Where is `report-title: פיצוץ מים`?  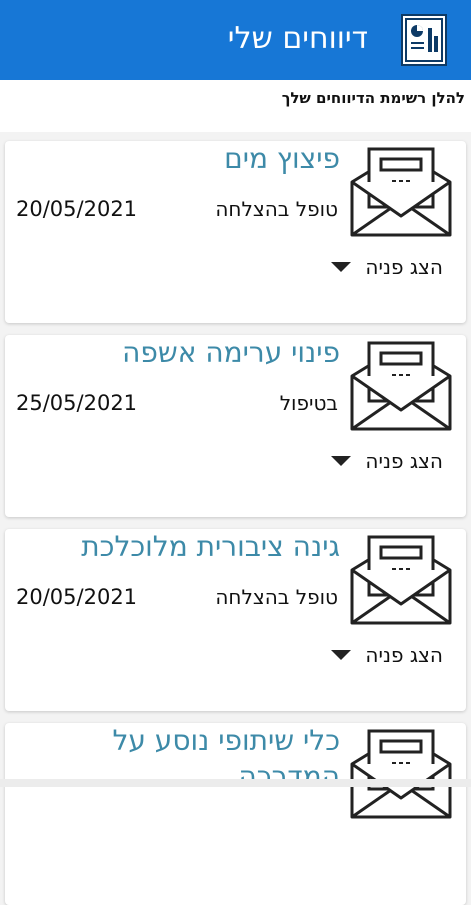
report-title: פיצוץ מים is located at coordinates (282, 158).